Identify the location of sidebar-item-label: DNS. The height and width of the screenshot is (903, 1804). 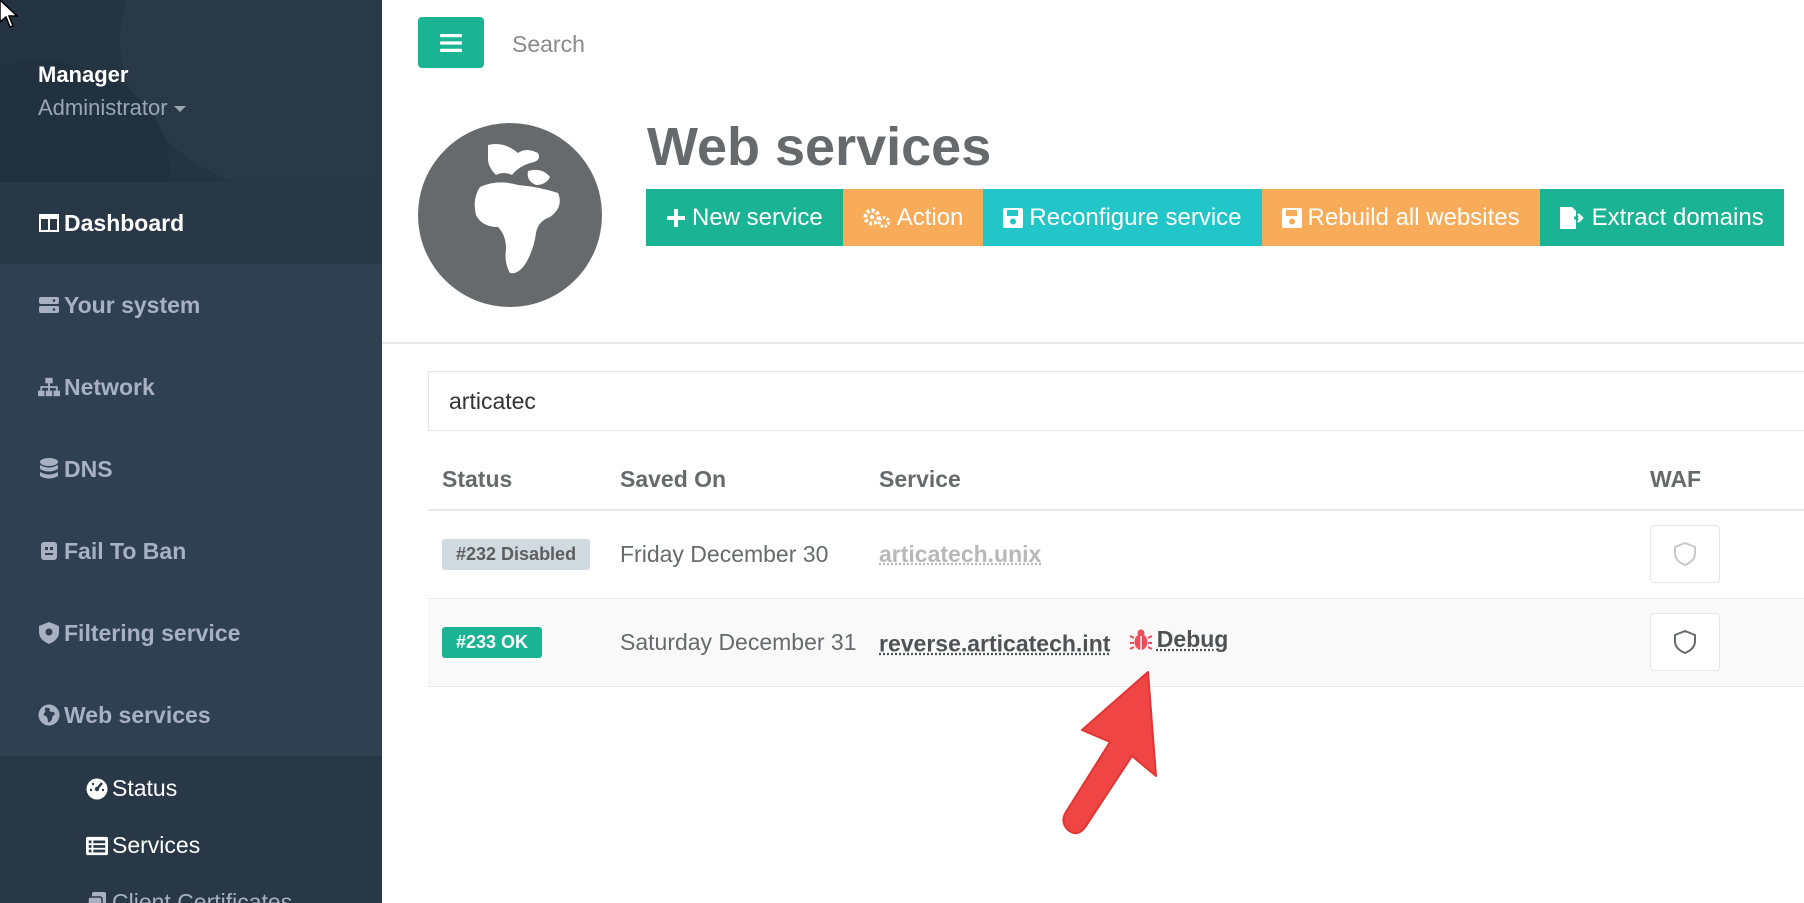
(88, 468).